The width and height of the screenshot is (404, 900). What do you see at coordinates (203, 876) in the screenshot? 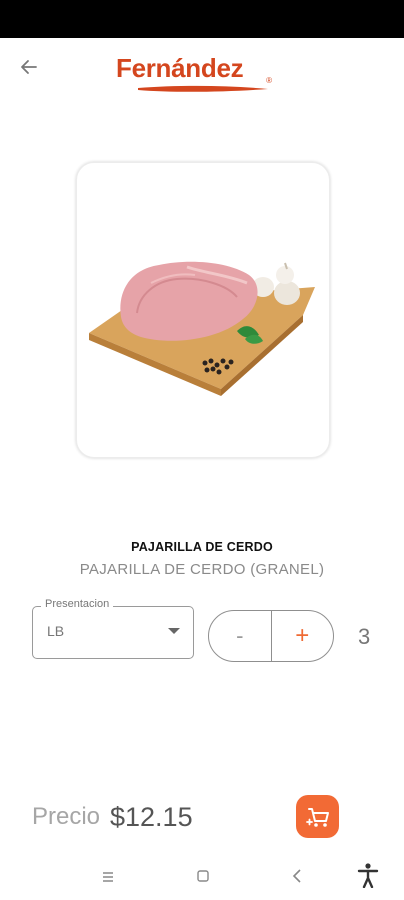
I see `home-icon` at bounding box center [203, 876].